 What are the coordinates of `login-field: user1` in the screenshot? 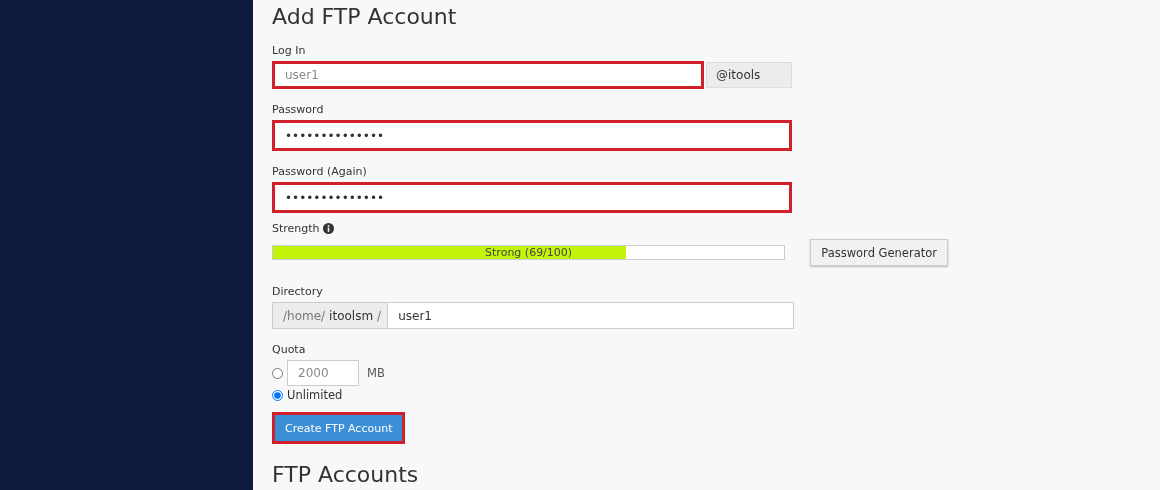 It's located at (488, 75).